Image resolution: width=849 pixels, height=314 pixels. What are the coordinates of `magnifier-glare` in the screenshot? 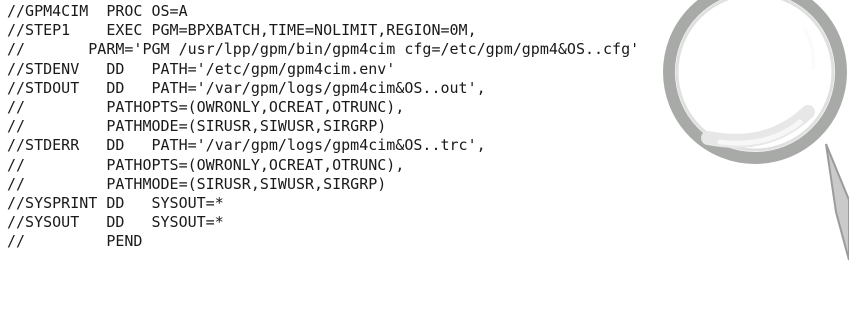 It's located at (758, 126).